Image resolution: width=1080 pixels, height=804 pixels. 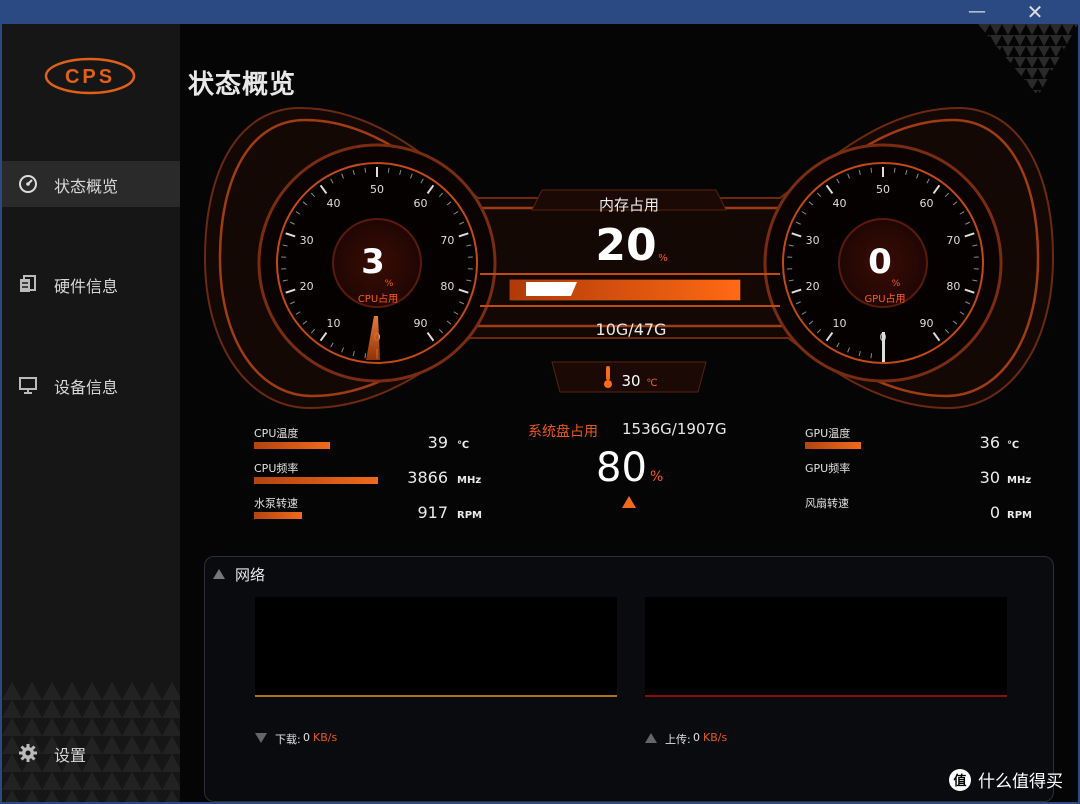 What do you see at coordinates (1019, 515) in the screenshot?
I see `fan-speed-unit: RPM` at bounding box center [1019, 515].